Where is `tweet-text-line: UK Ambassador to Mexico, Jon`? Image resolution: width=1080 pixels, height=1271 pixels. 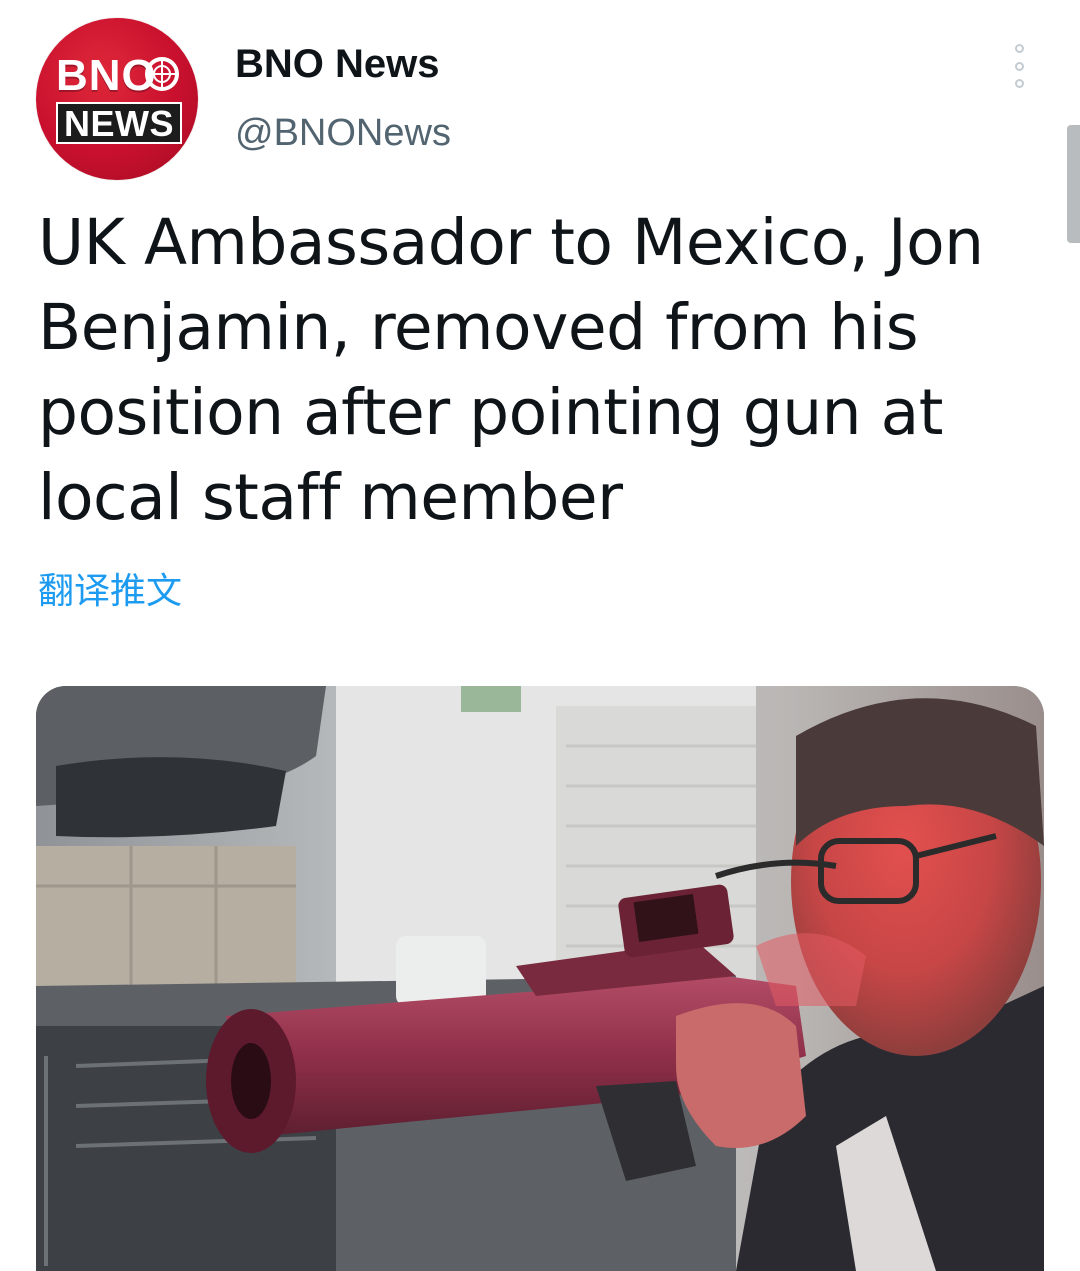
tweet-text-line: UK Ambassador to Mexico, Jon is located at coordinates (511, 242).